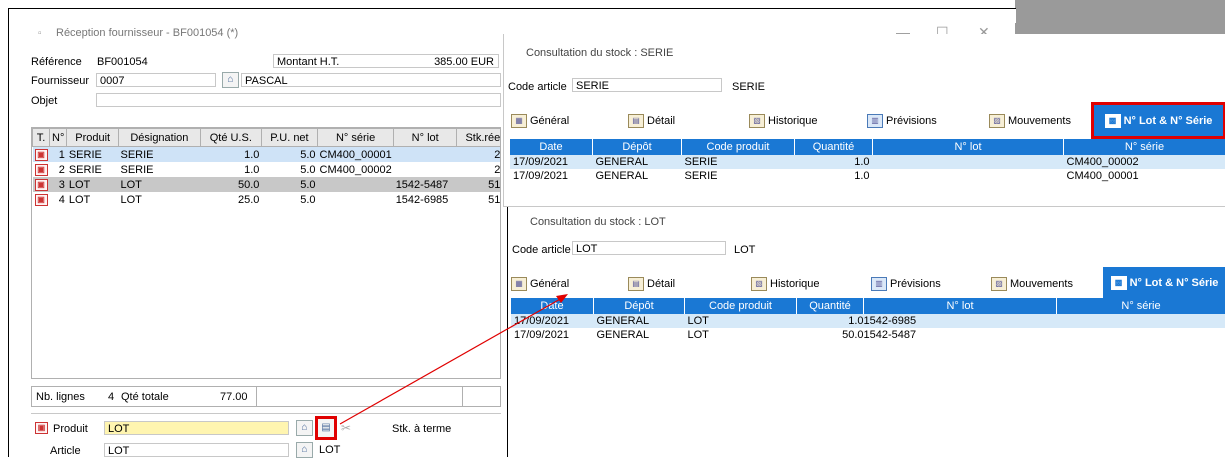 This screenshot has width=1225, height=458. What do you see at coordinates (451, 361) in the screenshot?
I see `arrow-line` at bounding box center [451, 361].